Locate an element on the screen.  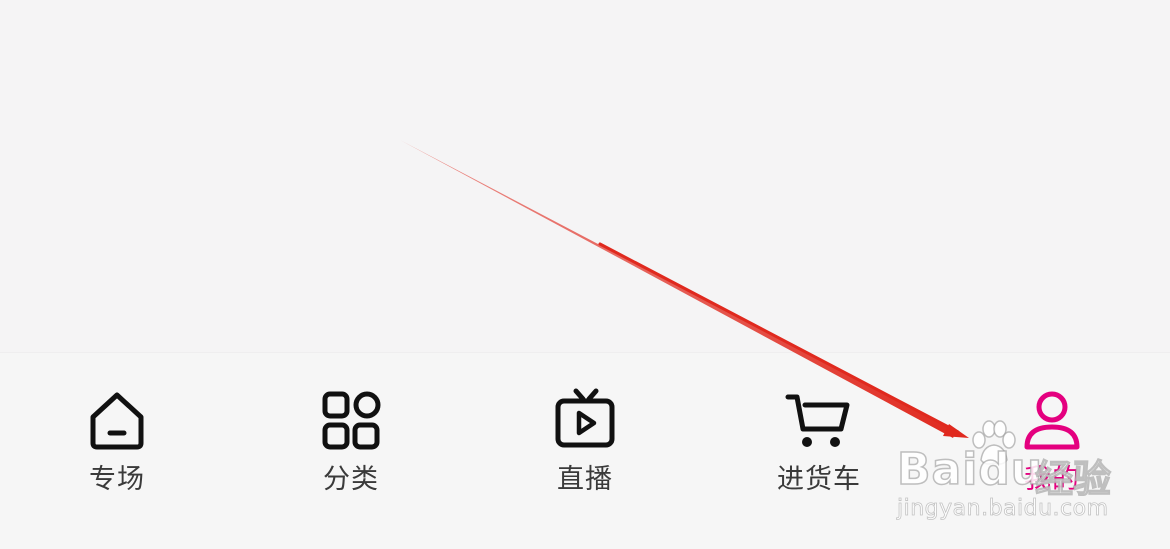
tab-fenlei: 分类 is located at coordinates (351, 447).